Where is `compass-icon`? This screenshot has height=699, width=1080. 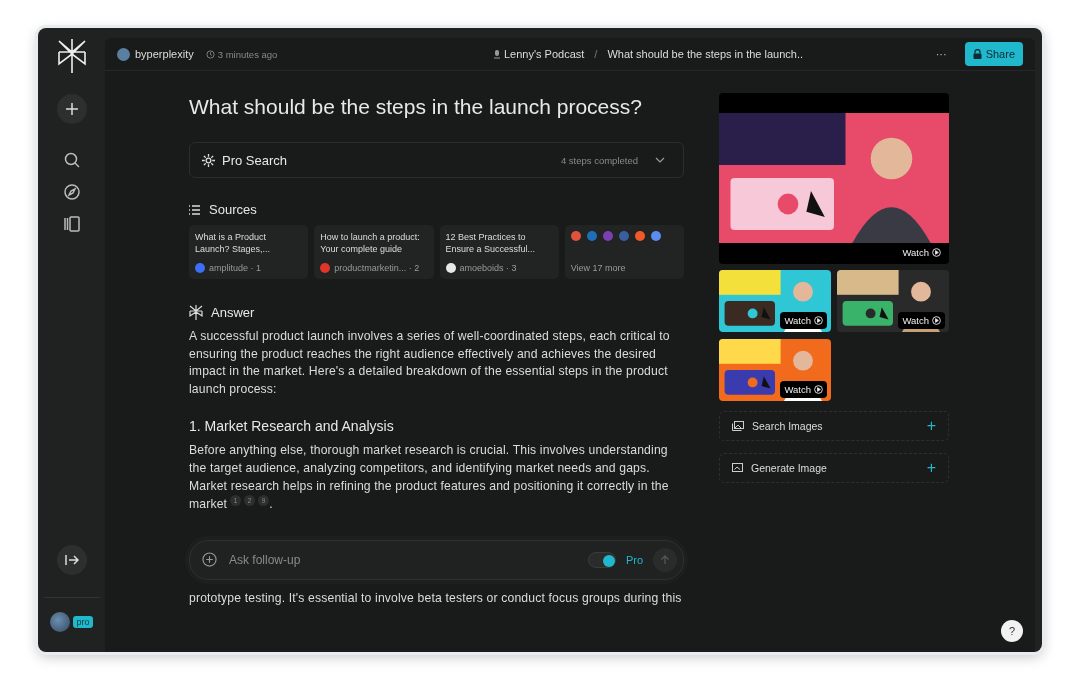 compass-icon is located at coordinates (71, 192).